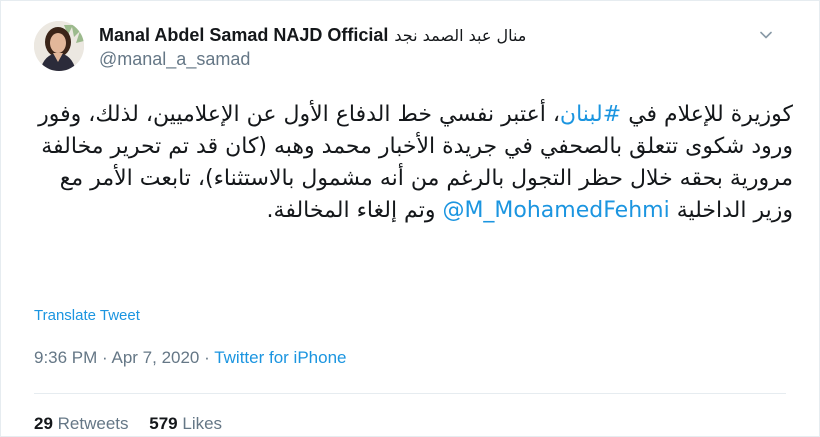 The height and width of the screenshot is (437, 820). I want to click on retweets-stat: 29 Retweets, so click(81, 423).